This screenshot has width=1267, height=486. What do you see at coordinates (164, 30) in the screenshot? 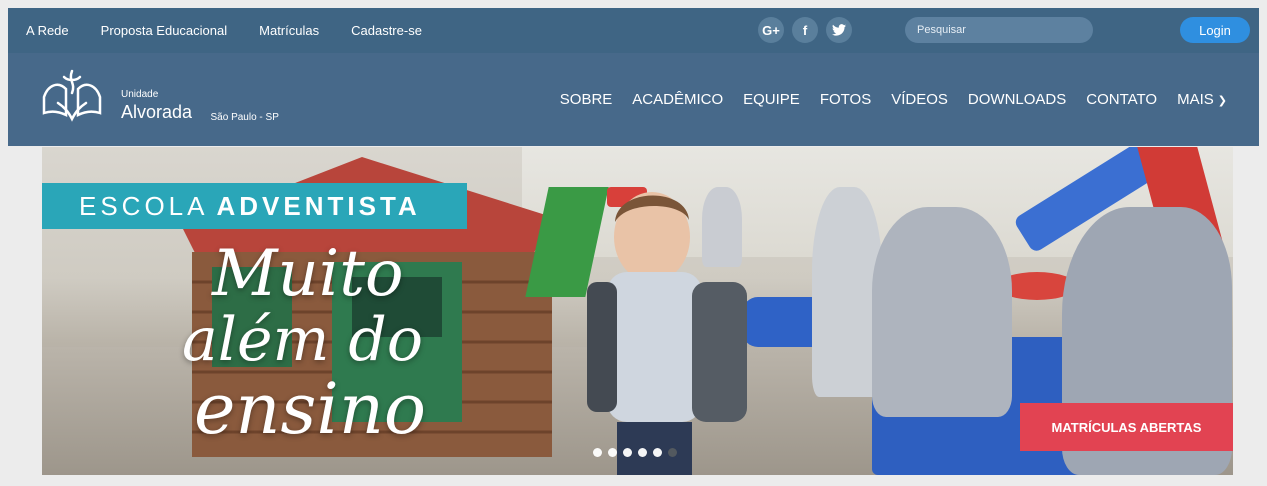
I see `top-link-proposta: Proposta Educacional` at bounding box center [164, 30].